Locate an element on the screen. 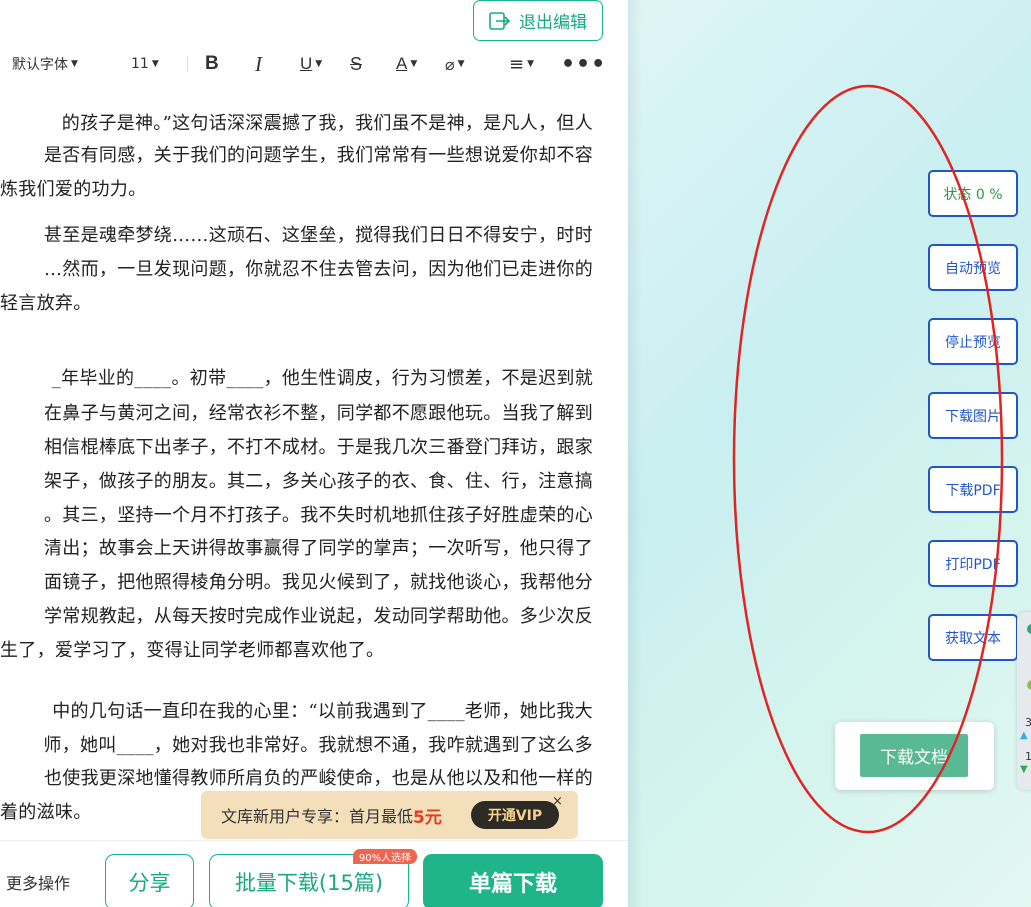 The width and height of the screenshot is (1031, 907). font-size-value: 11 is located at coordinates (140, 64).